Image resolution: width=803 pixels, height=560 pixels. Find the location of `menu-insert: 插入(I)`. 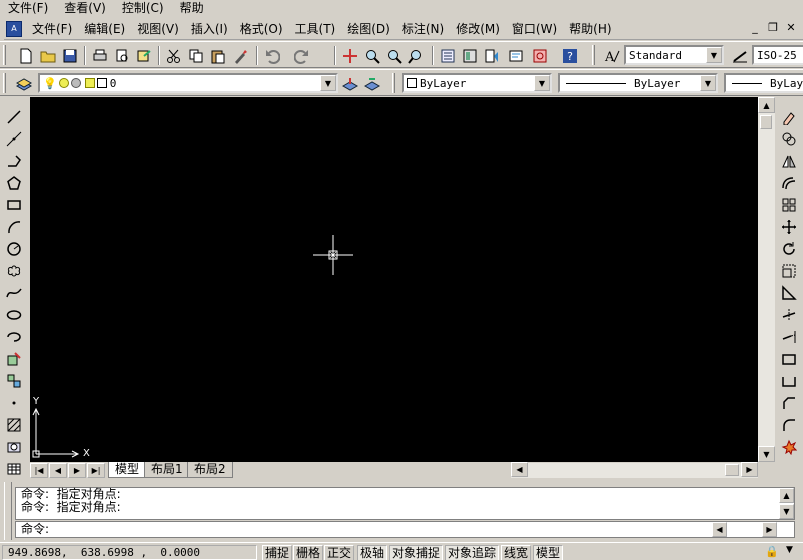

menu-insert: 插入(I) is located at coordinates (209, 28).